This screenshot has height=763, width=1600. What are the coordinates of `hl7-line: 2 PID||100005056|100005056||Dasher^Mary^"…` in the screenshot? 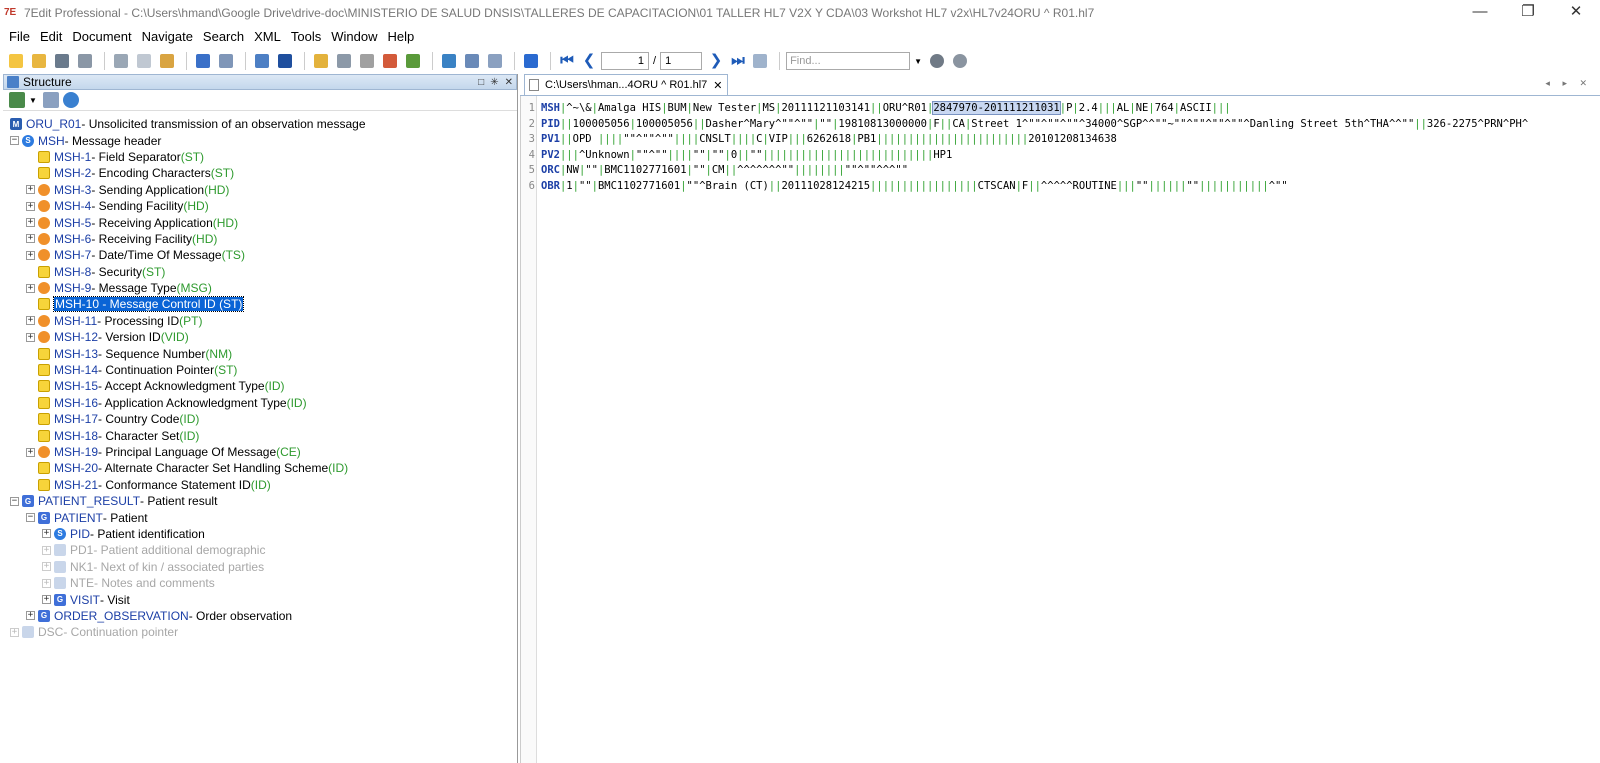 It's located at (1025, 125).